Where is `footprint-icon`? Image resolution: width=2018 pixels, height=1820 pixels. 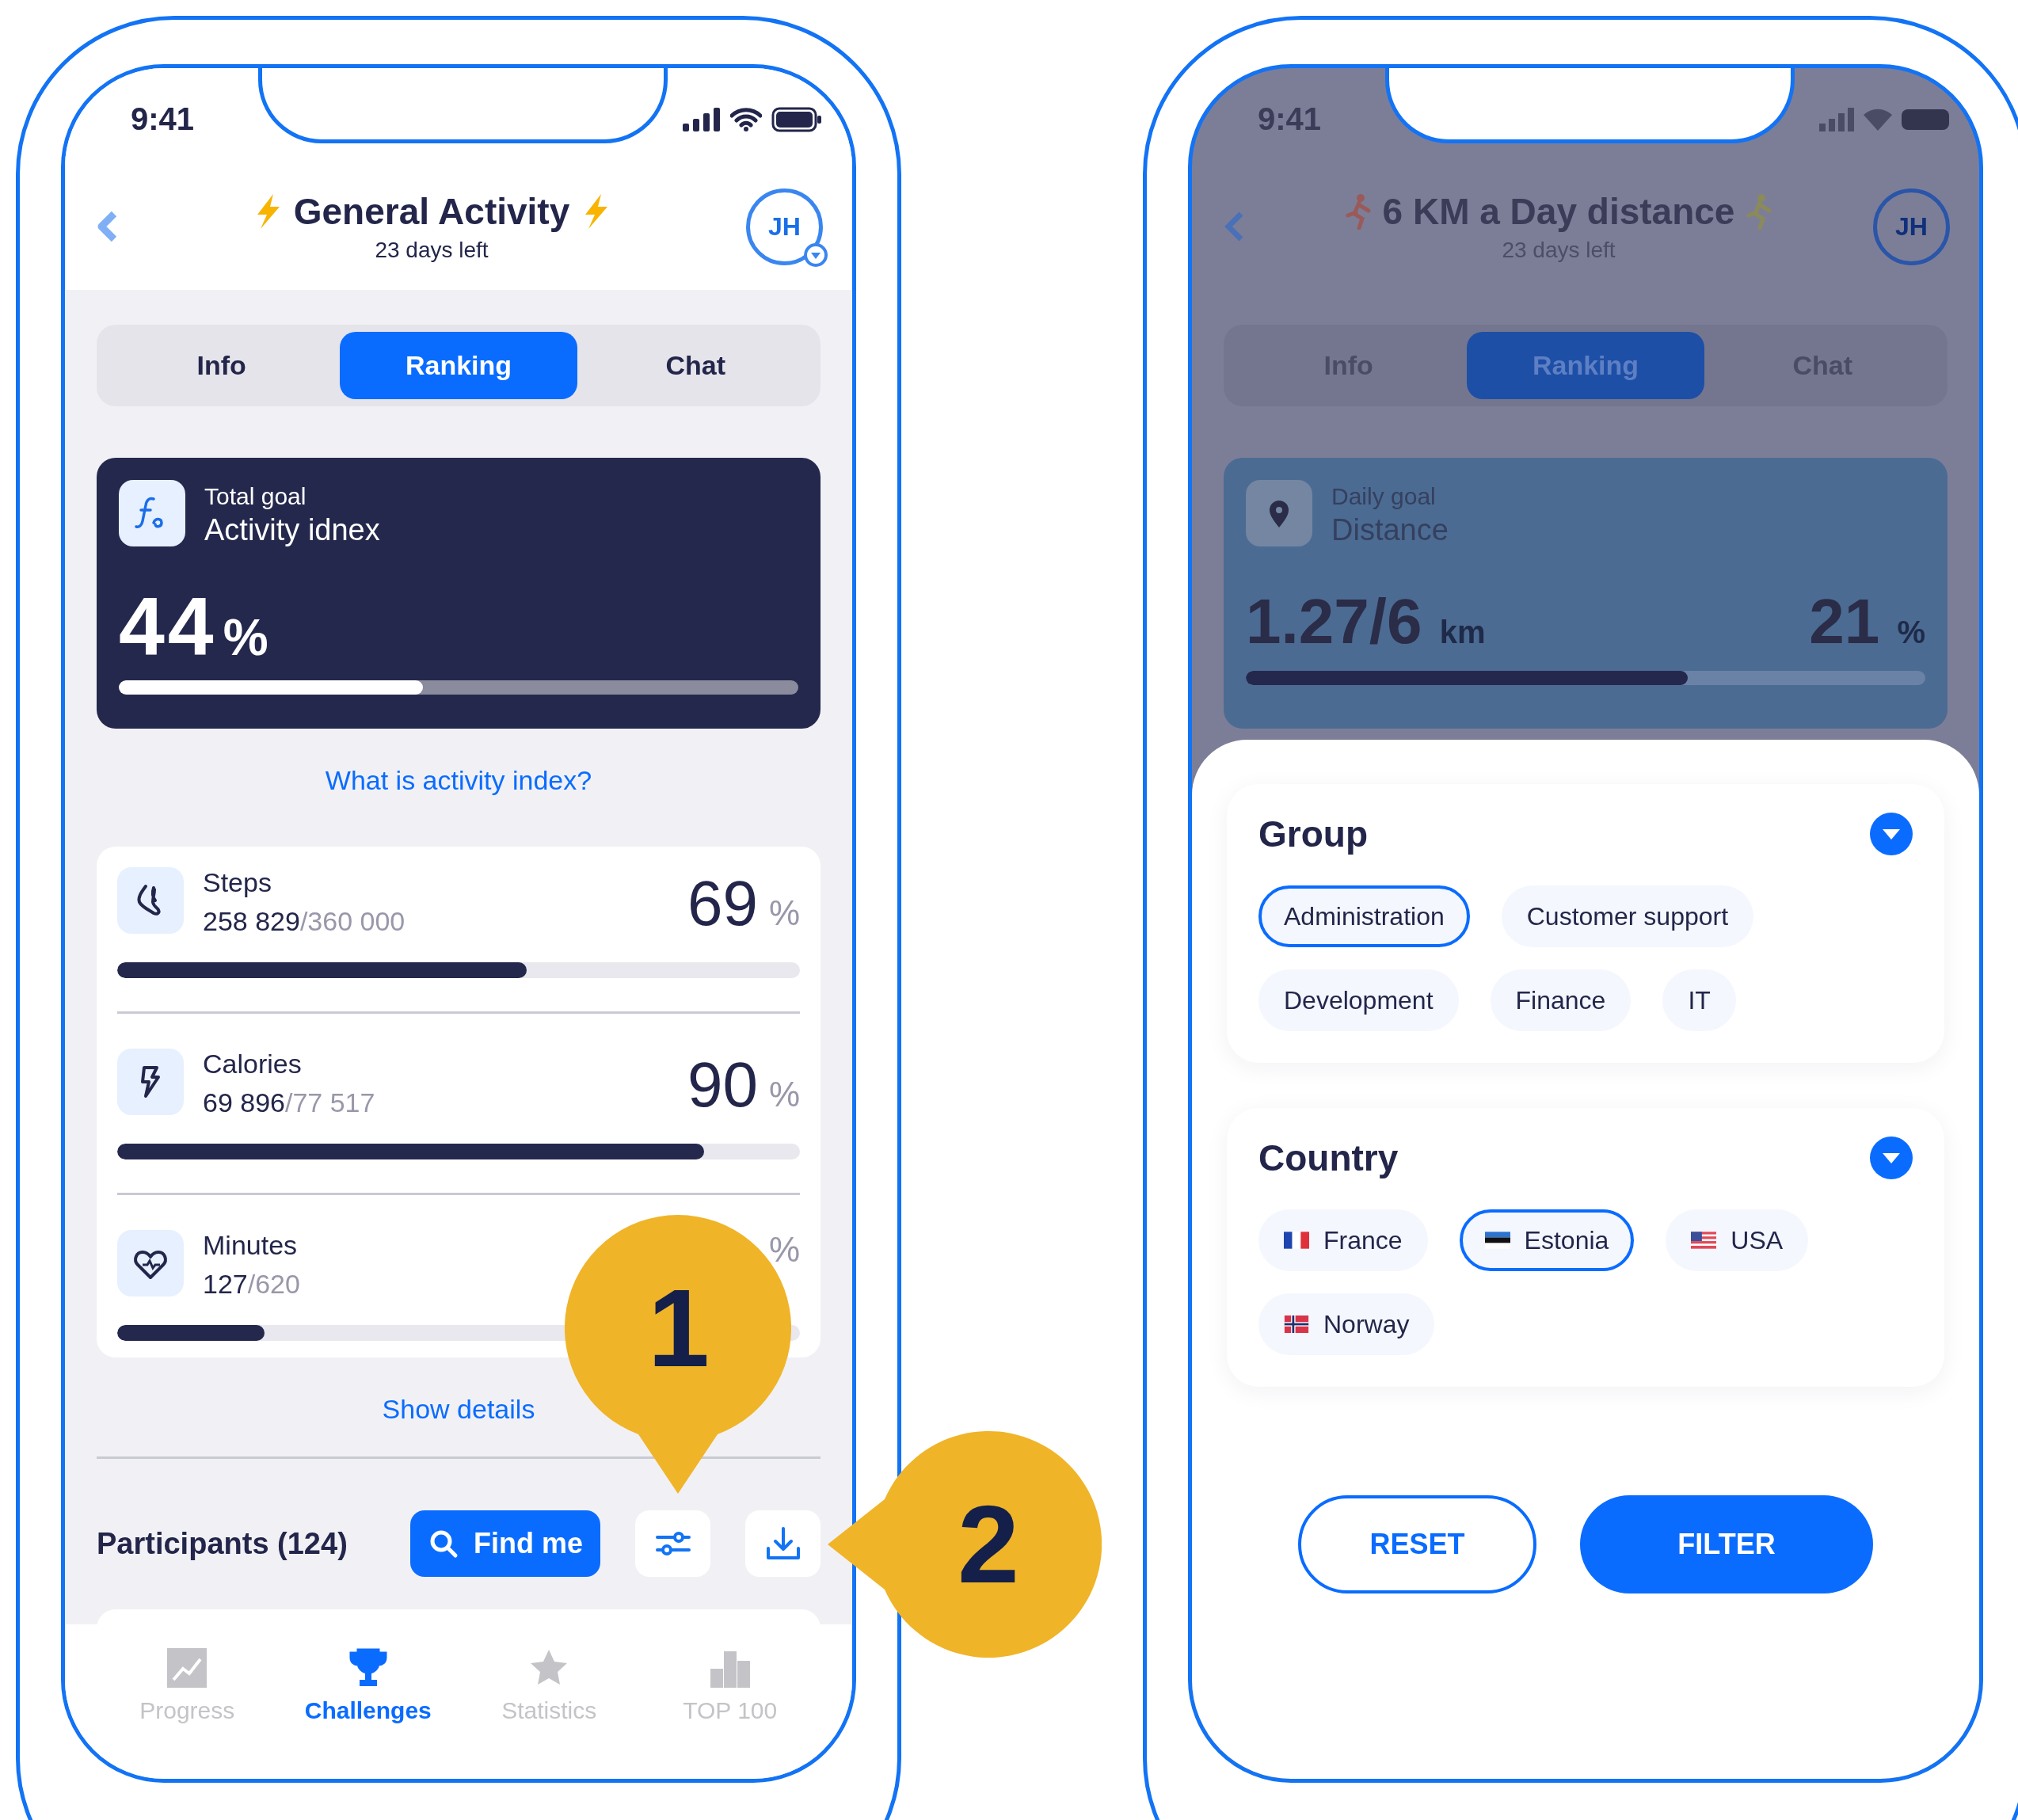 footprint-icon is located at coordinates (150, 900).